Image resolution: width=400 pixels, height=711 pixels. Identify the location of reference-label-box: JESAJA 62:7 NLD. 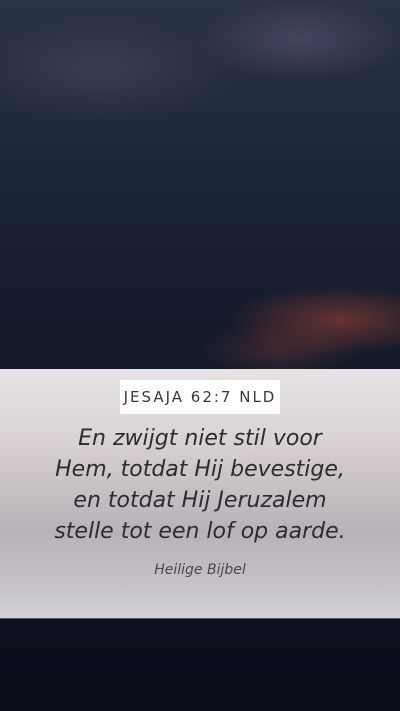
(200, 397).